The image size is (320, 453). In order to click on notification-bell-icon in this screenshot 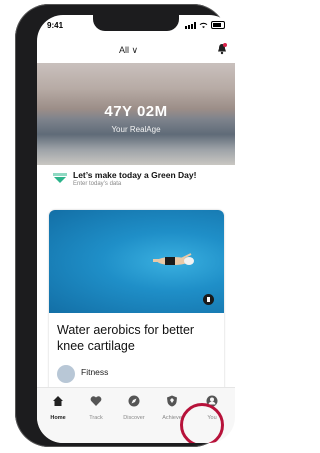, I will do `click(222, 49)`.